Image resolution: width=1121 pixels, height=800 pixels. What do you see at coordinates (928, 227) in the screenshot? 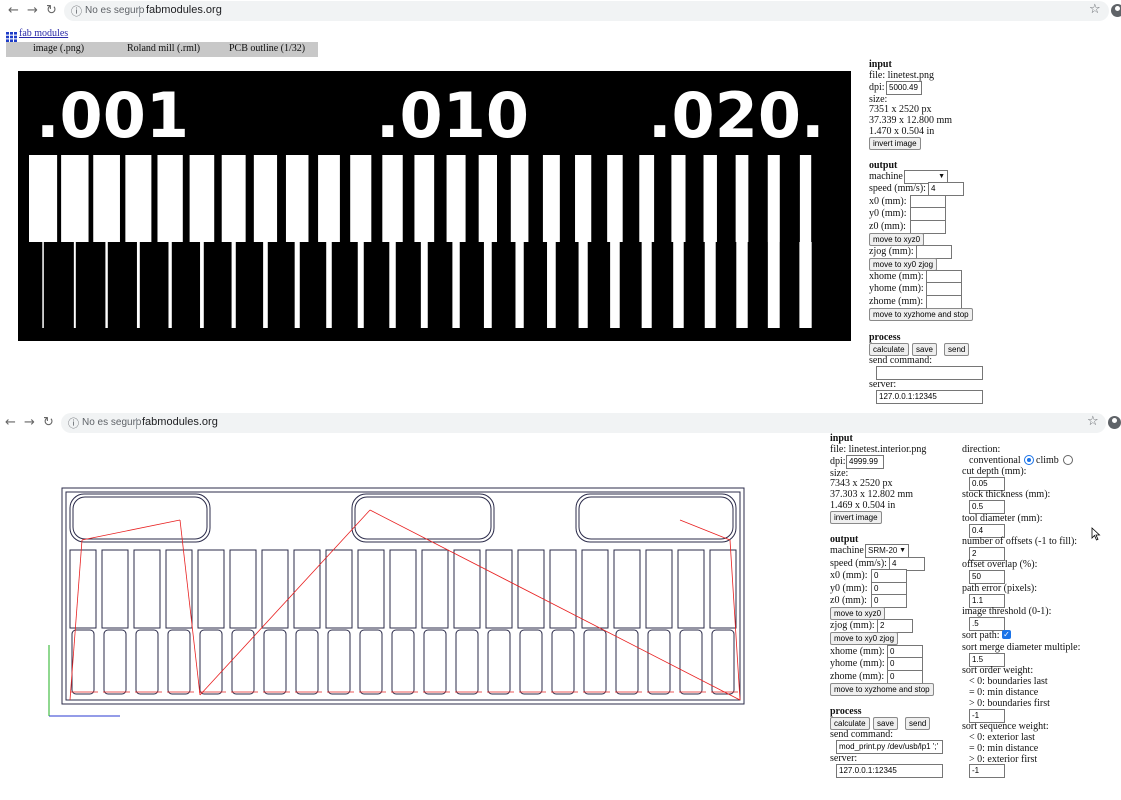
I see `z0-input` at bounding box center [928, 227].